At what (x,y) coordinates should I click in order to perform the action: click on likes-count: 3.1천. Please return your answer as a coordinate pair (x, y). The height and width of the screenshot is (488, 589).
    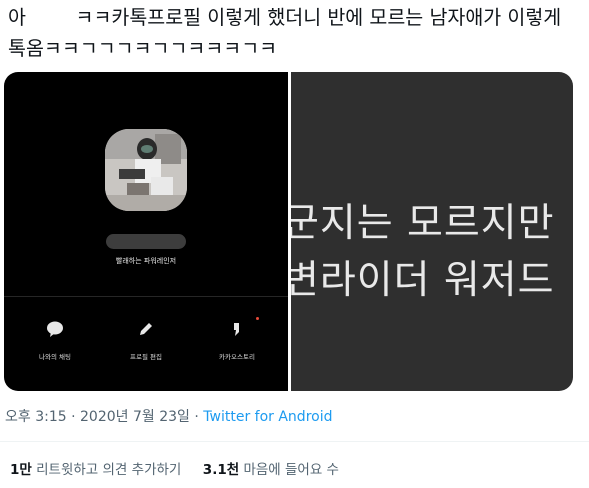
    Looking at the image, I should click on (221, 470).